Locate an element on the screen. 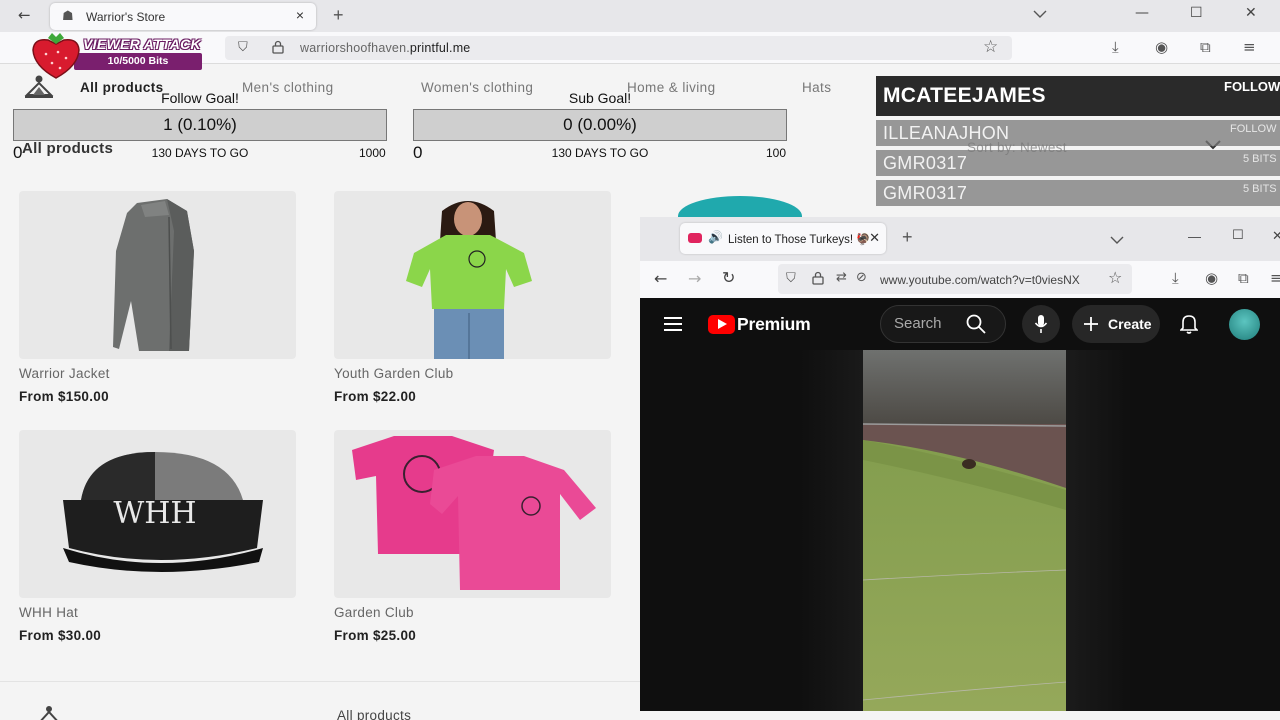 The width and height of the screenshot is (1280, 720). yt-browser-tab: 🔊 Listen to Those Turkeys! 🦃 ✕ is located at coordinates (783, 238).